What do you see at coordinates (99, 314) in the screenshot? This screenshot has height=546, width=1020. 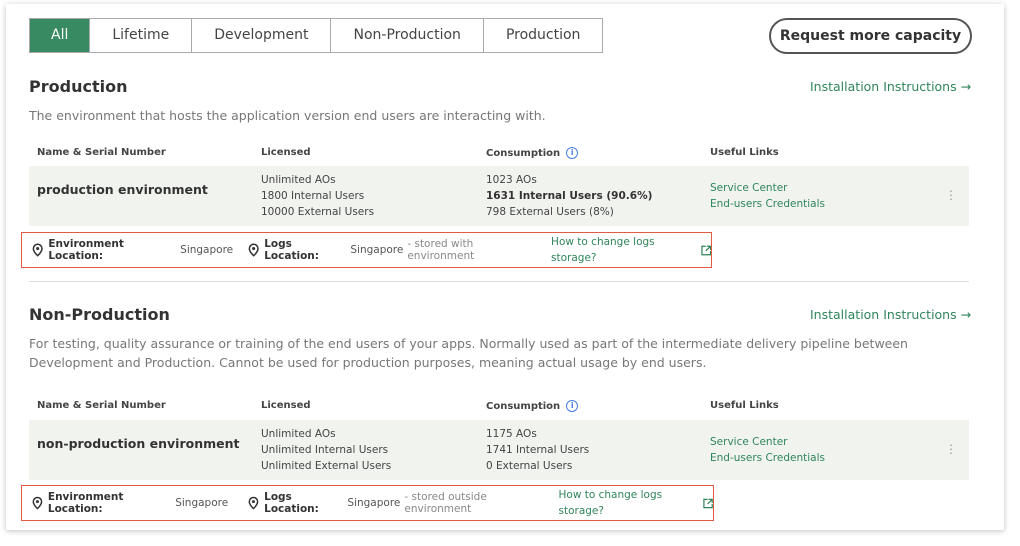 I see `section-title: Non-Production` at bounding box center [99, 314].